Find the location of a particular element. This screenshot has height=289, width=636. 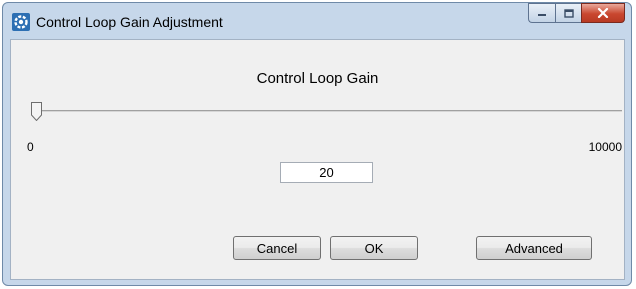

title-bar: Control Loop Gain Adjustment is located at coordinates (317, 21).